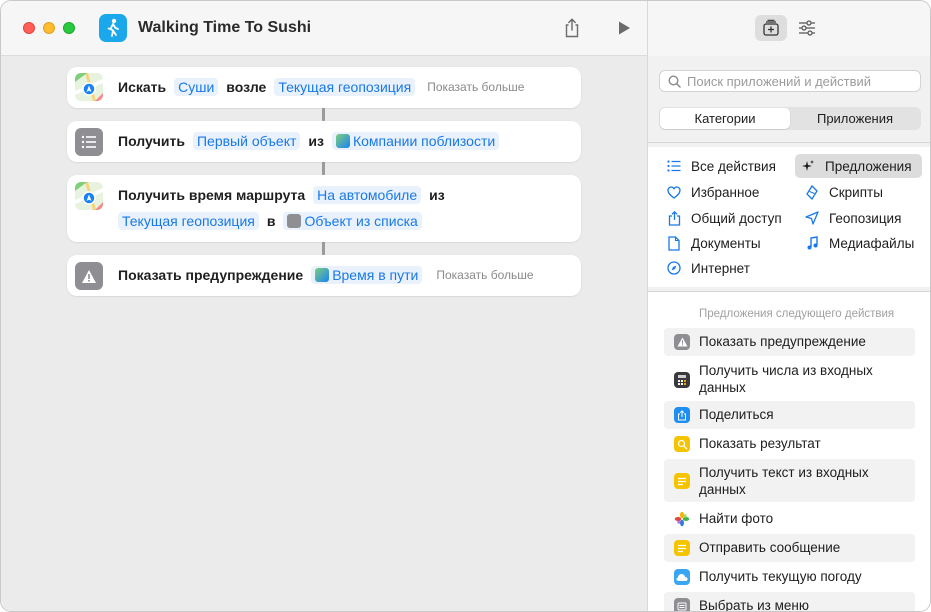 The height and width of the screenshot is (612, 931). I want to click on segment-categories: Категории, so click(725, 118).